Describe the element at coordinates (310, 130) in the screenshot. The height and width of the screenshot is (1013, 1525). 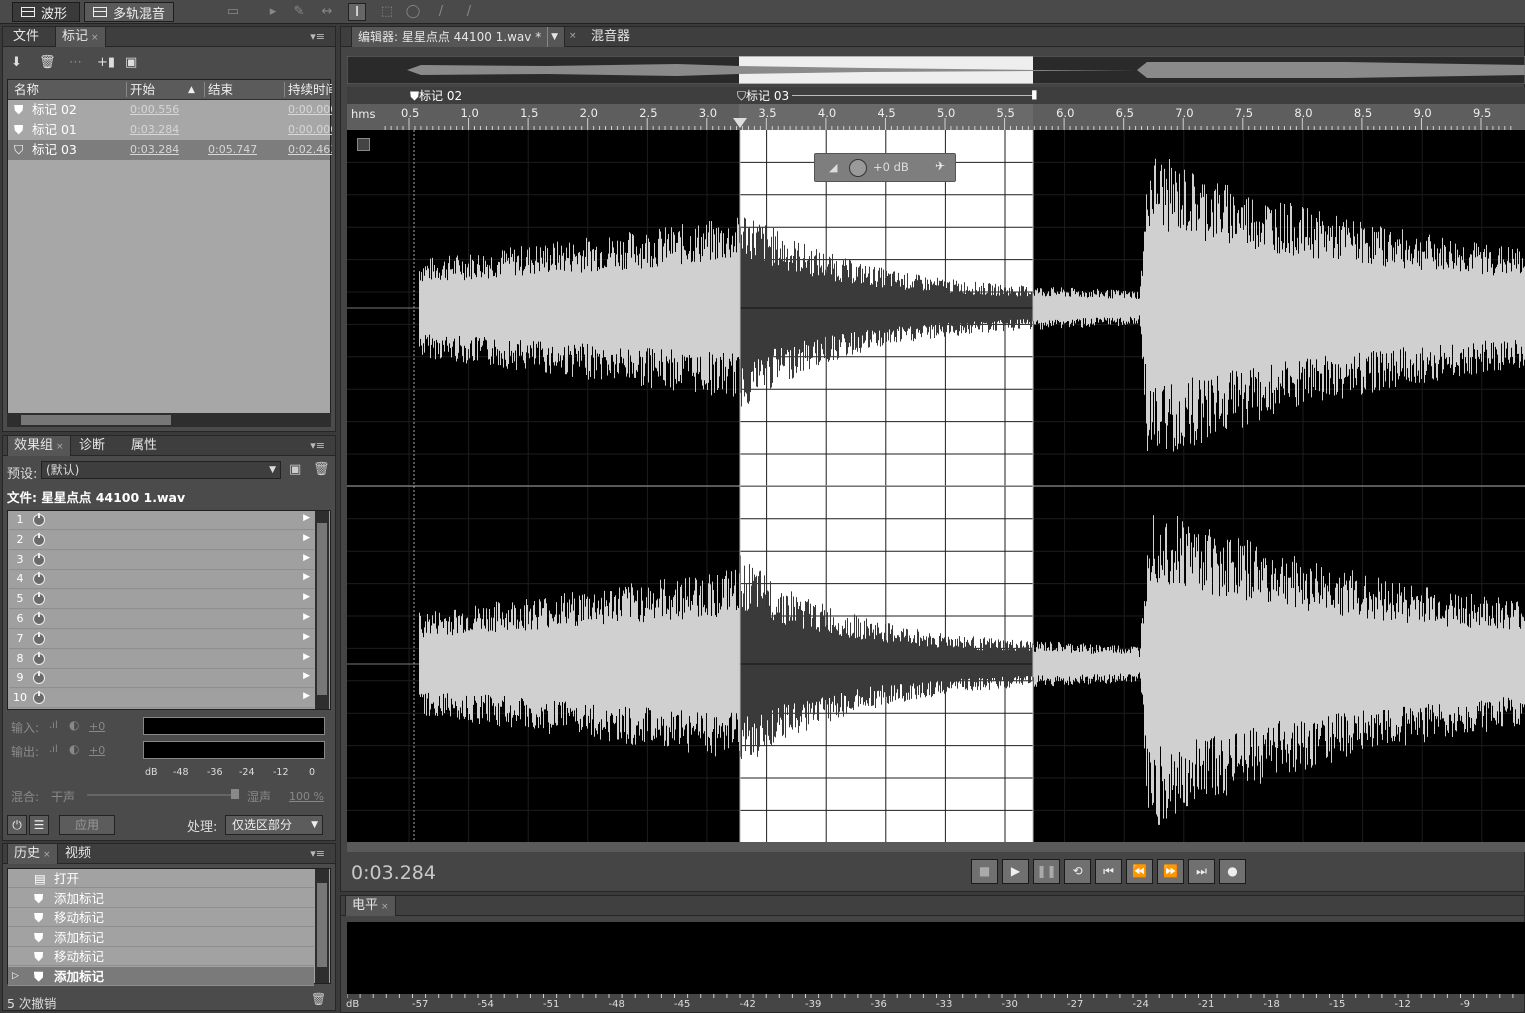
I see `marker-duration: 0:00.000` at that location.